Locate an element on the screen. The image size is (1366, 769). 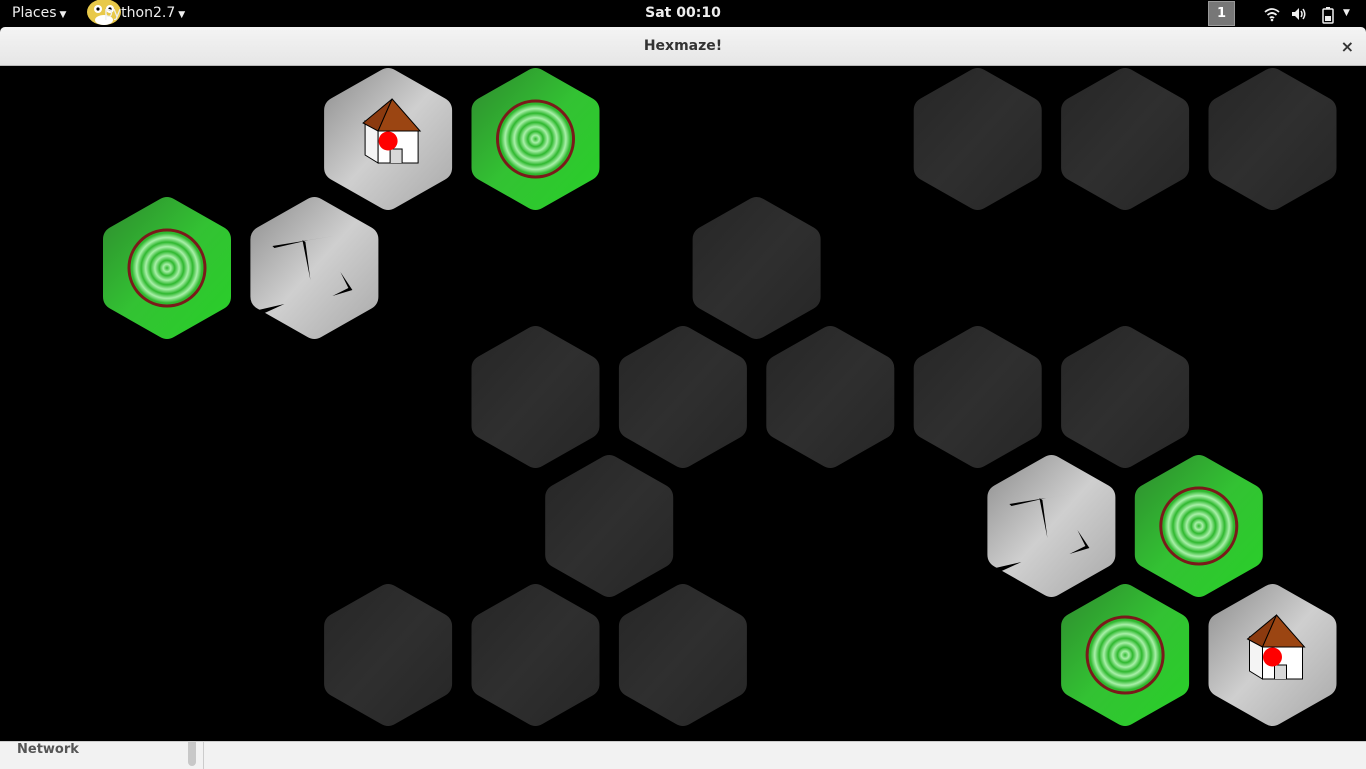
window-title: Hexmaze! is located at coordinates (683, 46).